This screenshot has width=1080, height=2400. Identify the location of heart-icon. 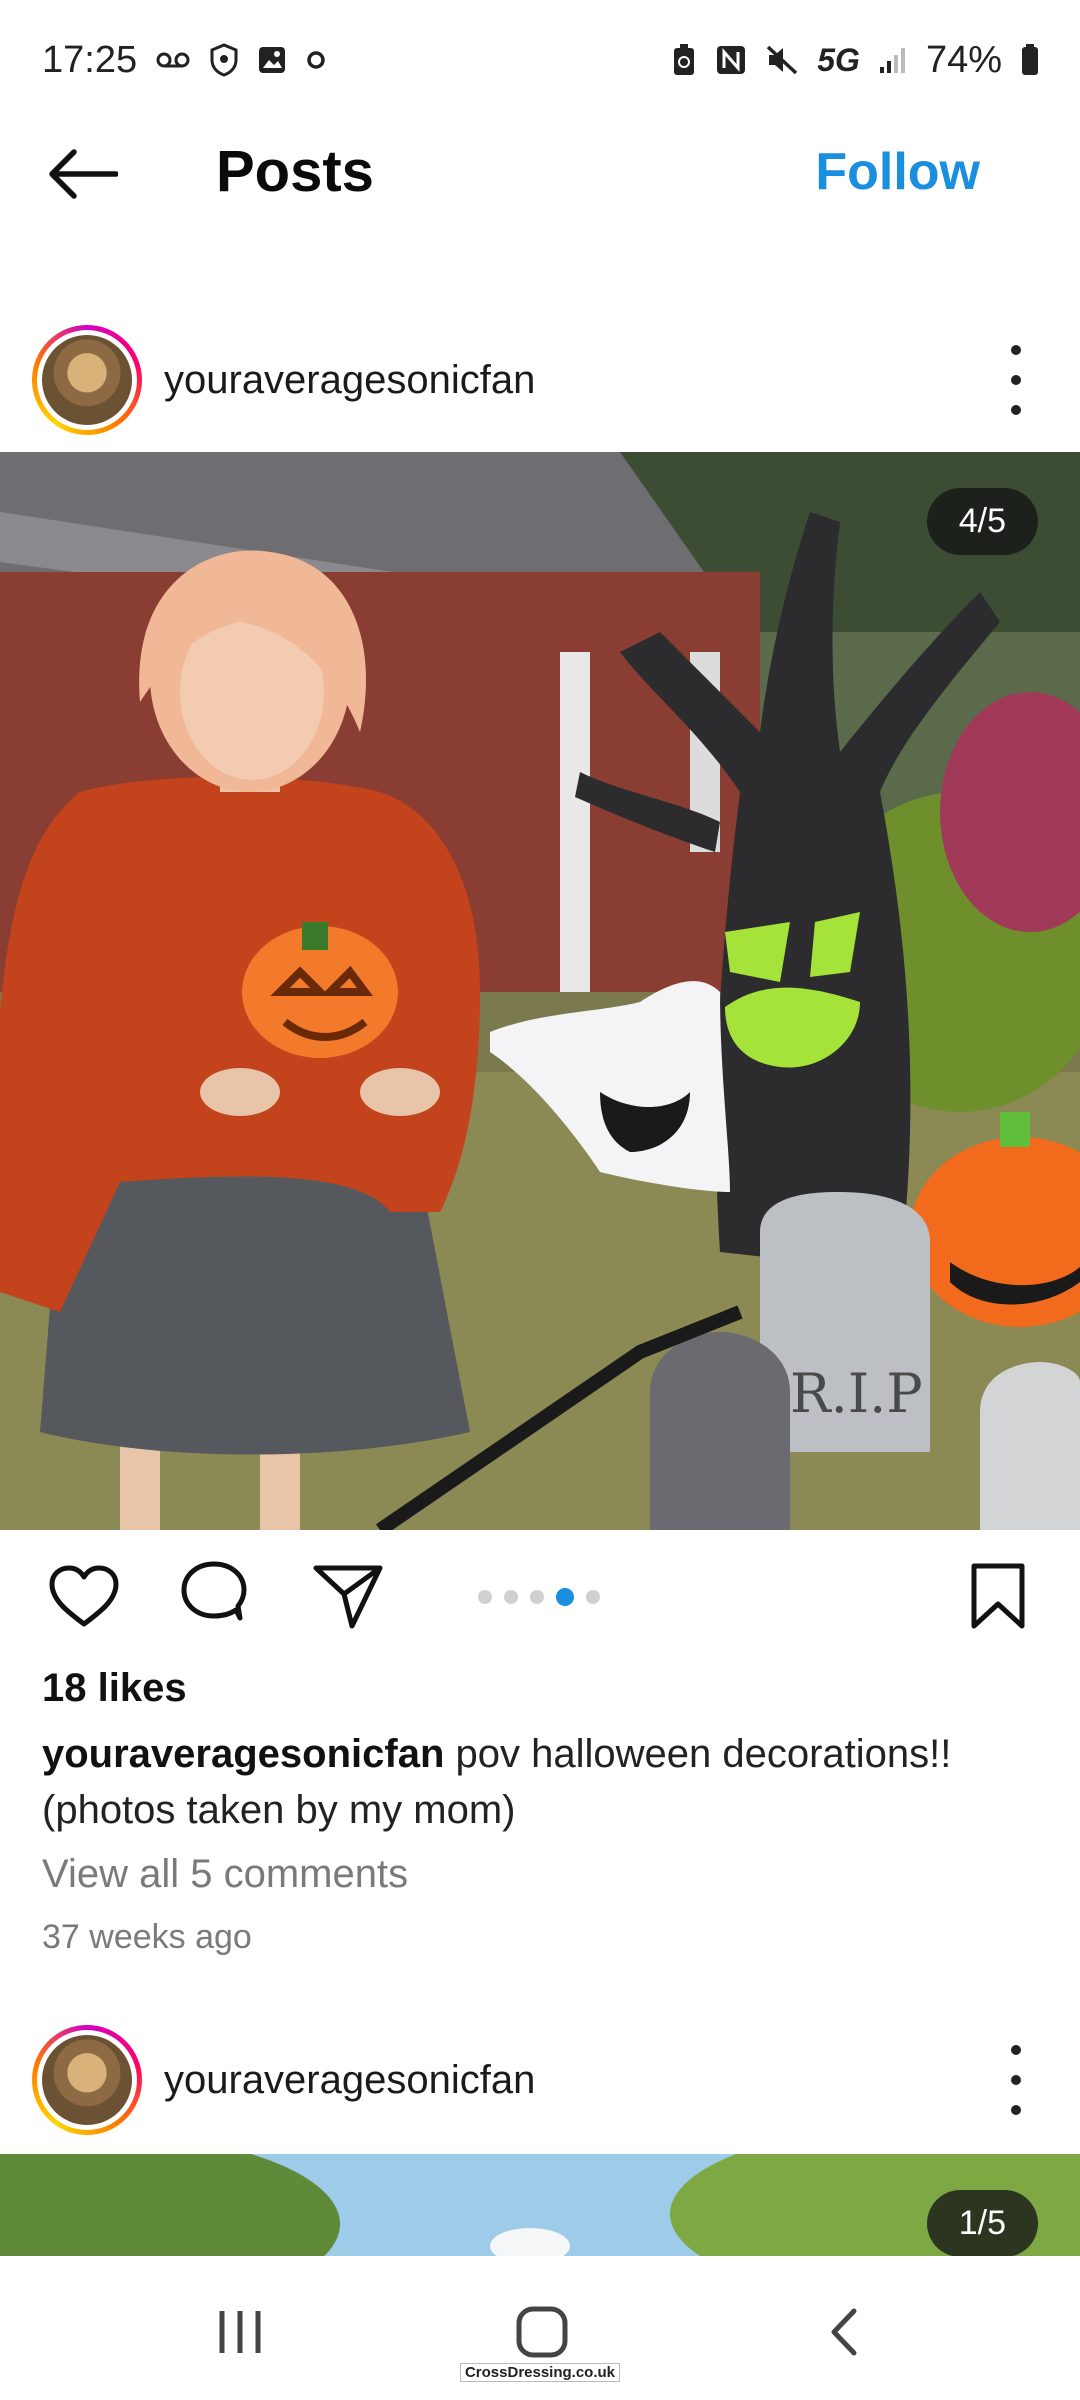
(84, 1596).